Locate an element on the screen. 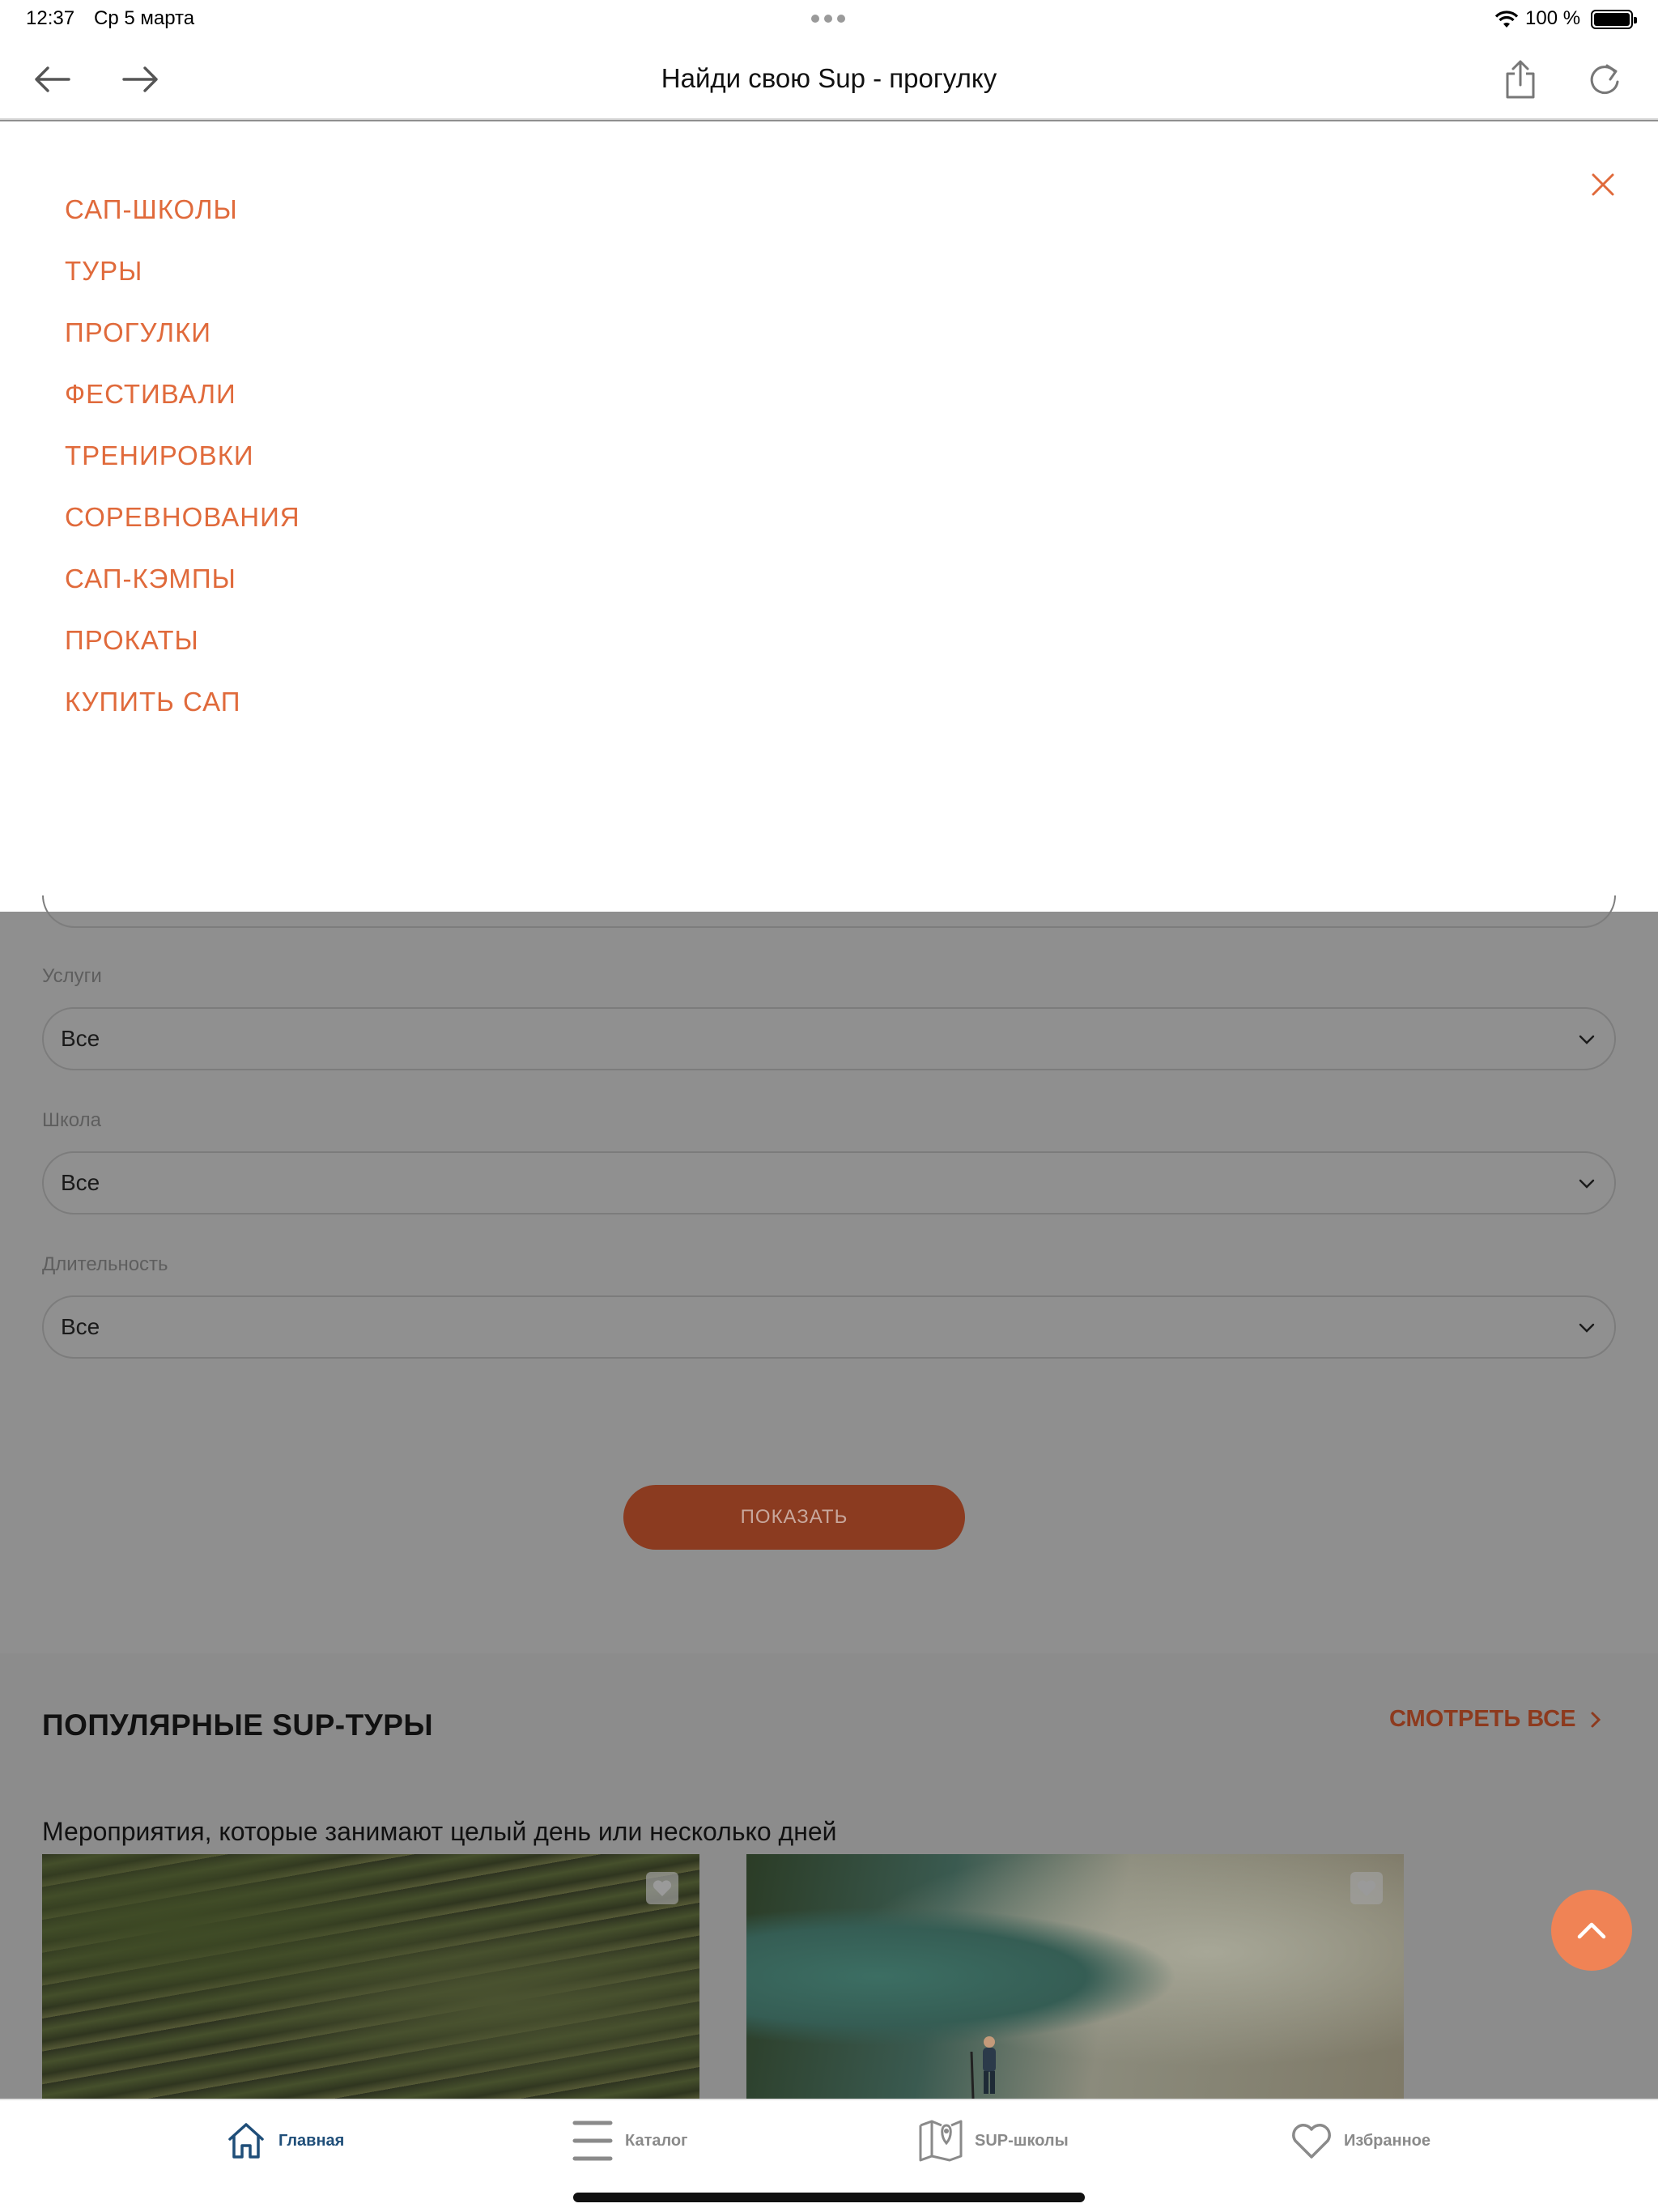  services-label: Услуги is located at coordinates (72, 976).